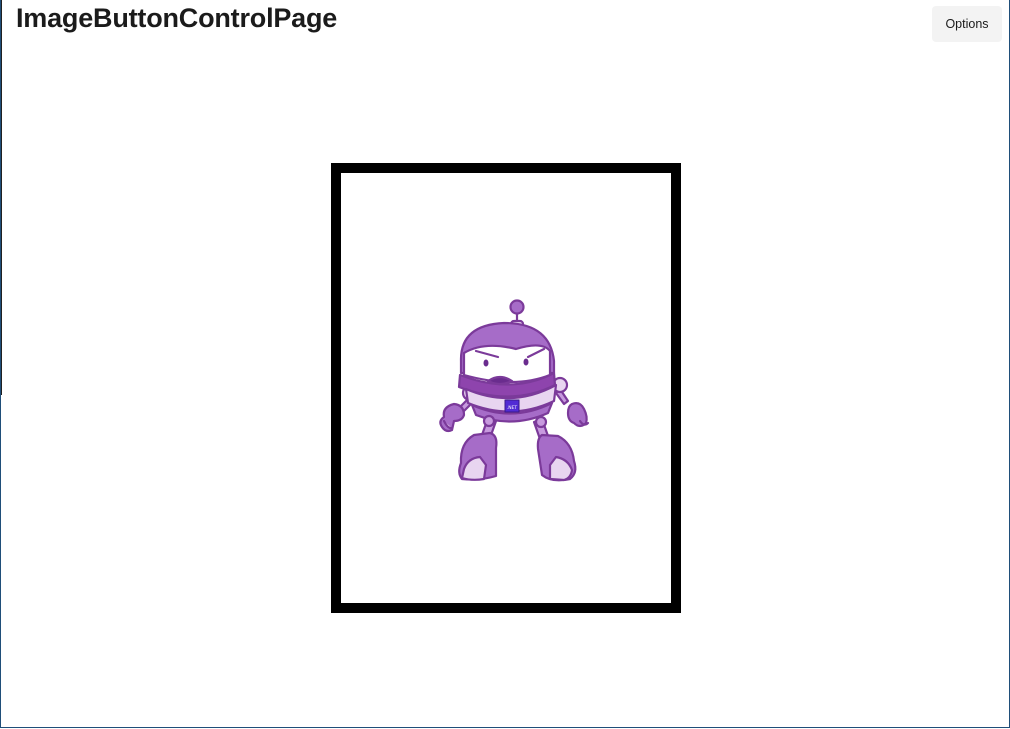  What do you see at coordinates (514, 390) in the screenshot?
I see `dotnet-bot-icon: .NET` at bounding box center [514, 390].